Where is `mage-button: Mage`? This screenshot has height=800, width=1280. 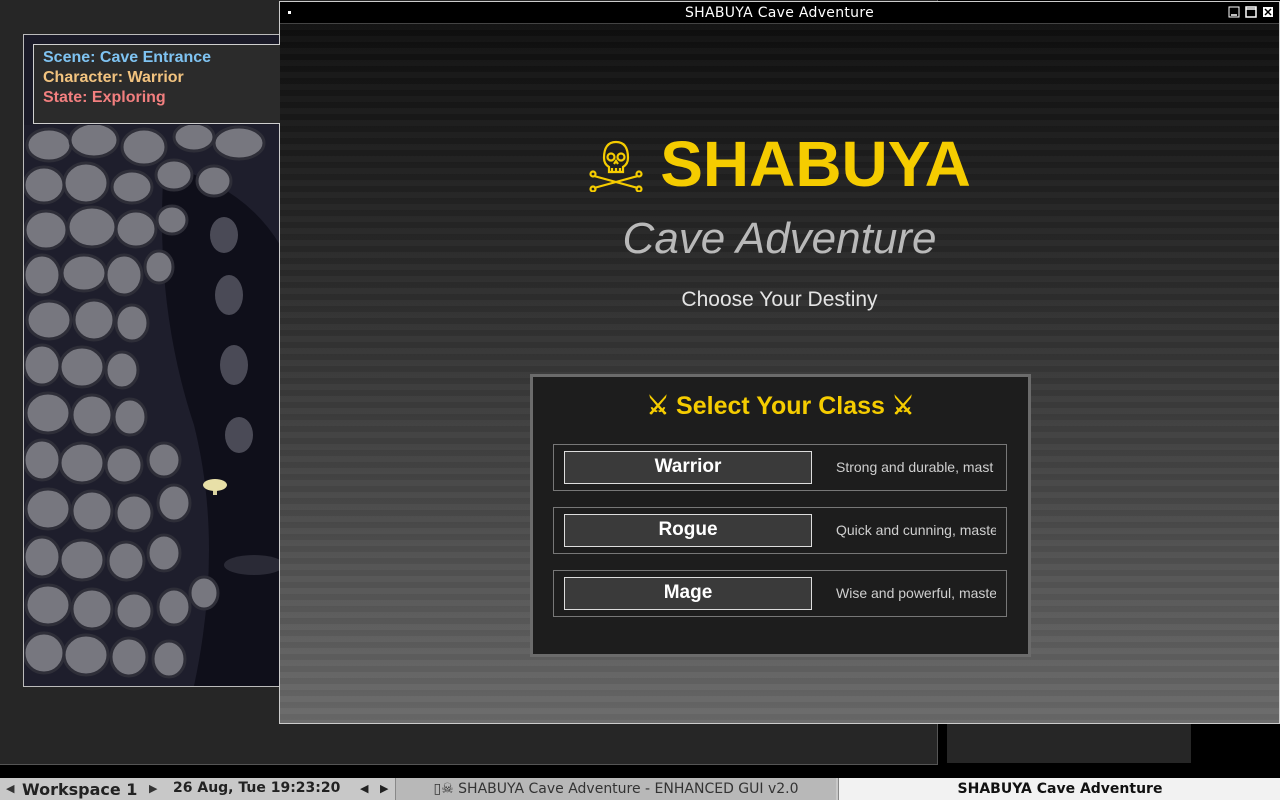
mage-button: Mage is located at coordinates (688, 593).